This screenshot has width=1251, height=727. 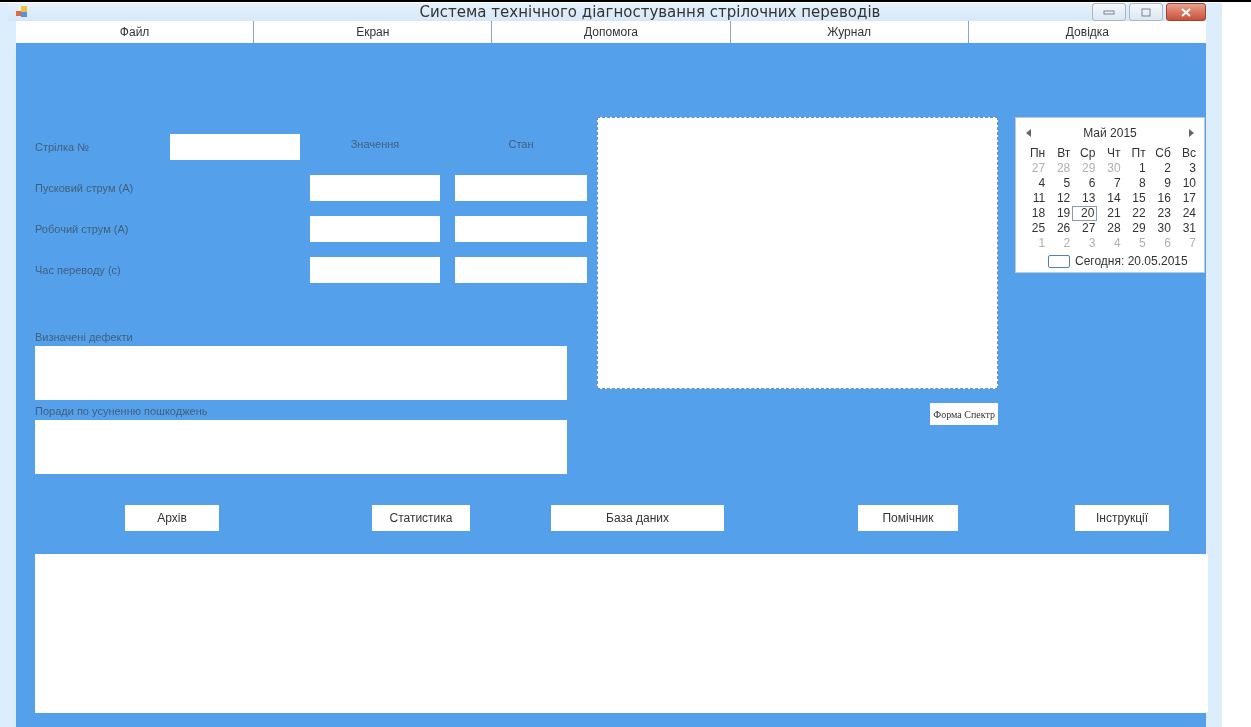 I want to click on today-marker-icon, so click(x=1059, y=261).